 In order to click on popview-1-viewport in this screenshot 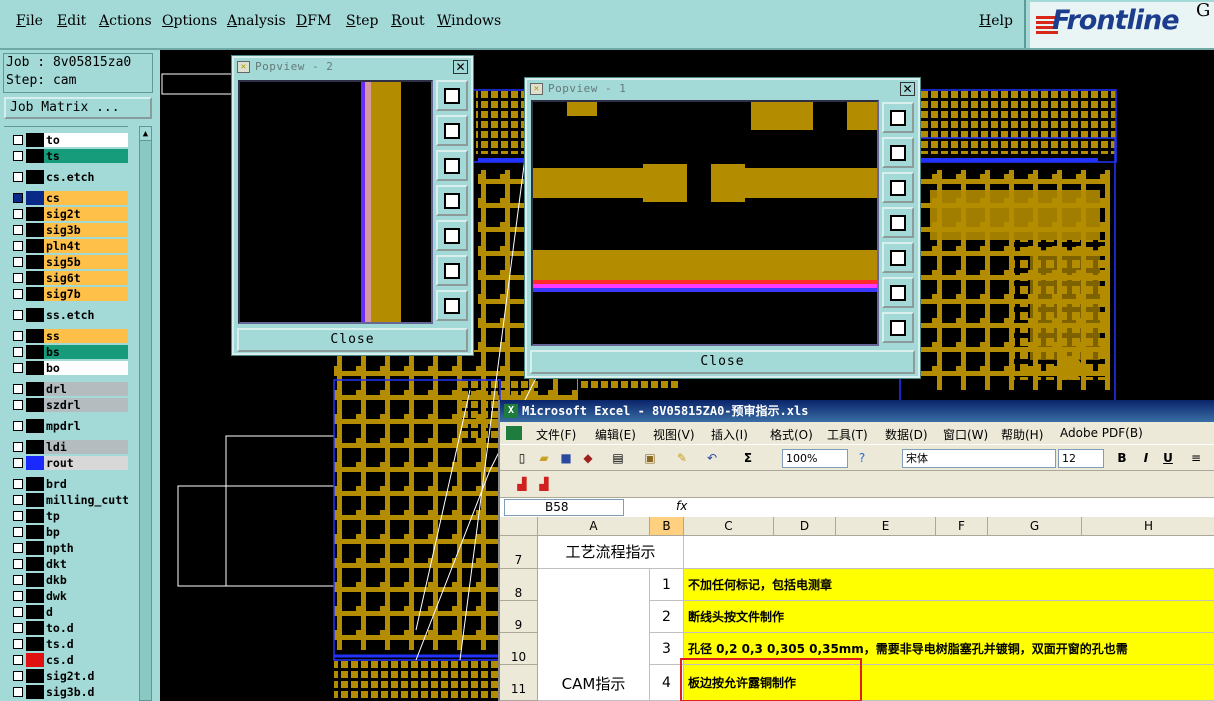, I will do `click(705, 223)`.